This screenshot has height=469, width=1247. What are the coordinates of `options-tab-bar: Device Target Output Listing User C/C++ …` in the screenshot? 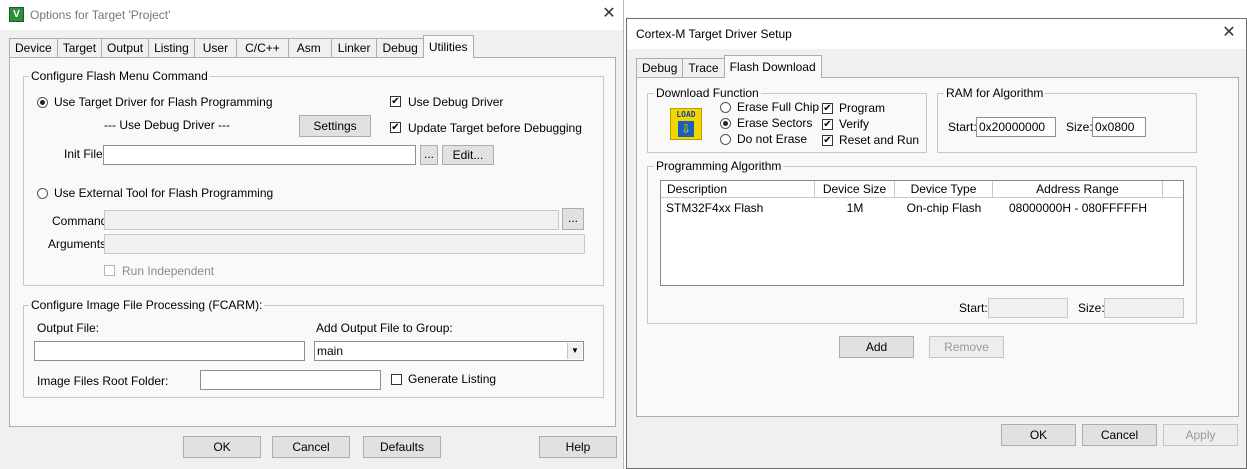 It's located at (241, 46).